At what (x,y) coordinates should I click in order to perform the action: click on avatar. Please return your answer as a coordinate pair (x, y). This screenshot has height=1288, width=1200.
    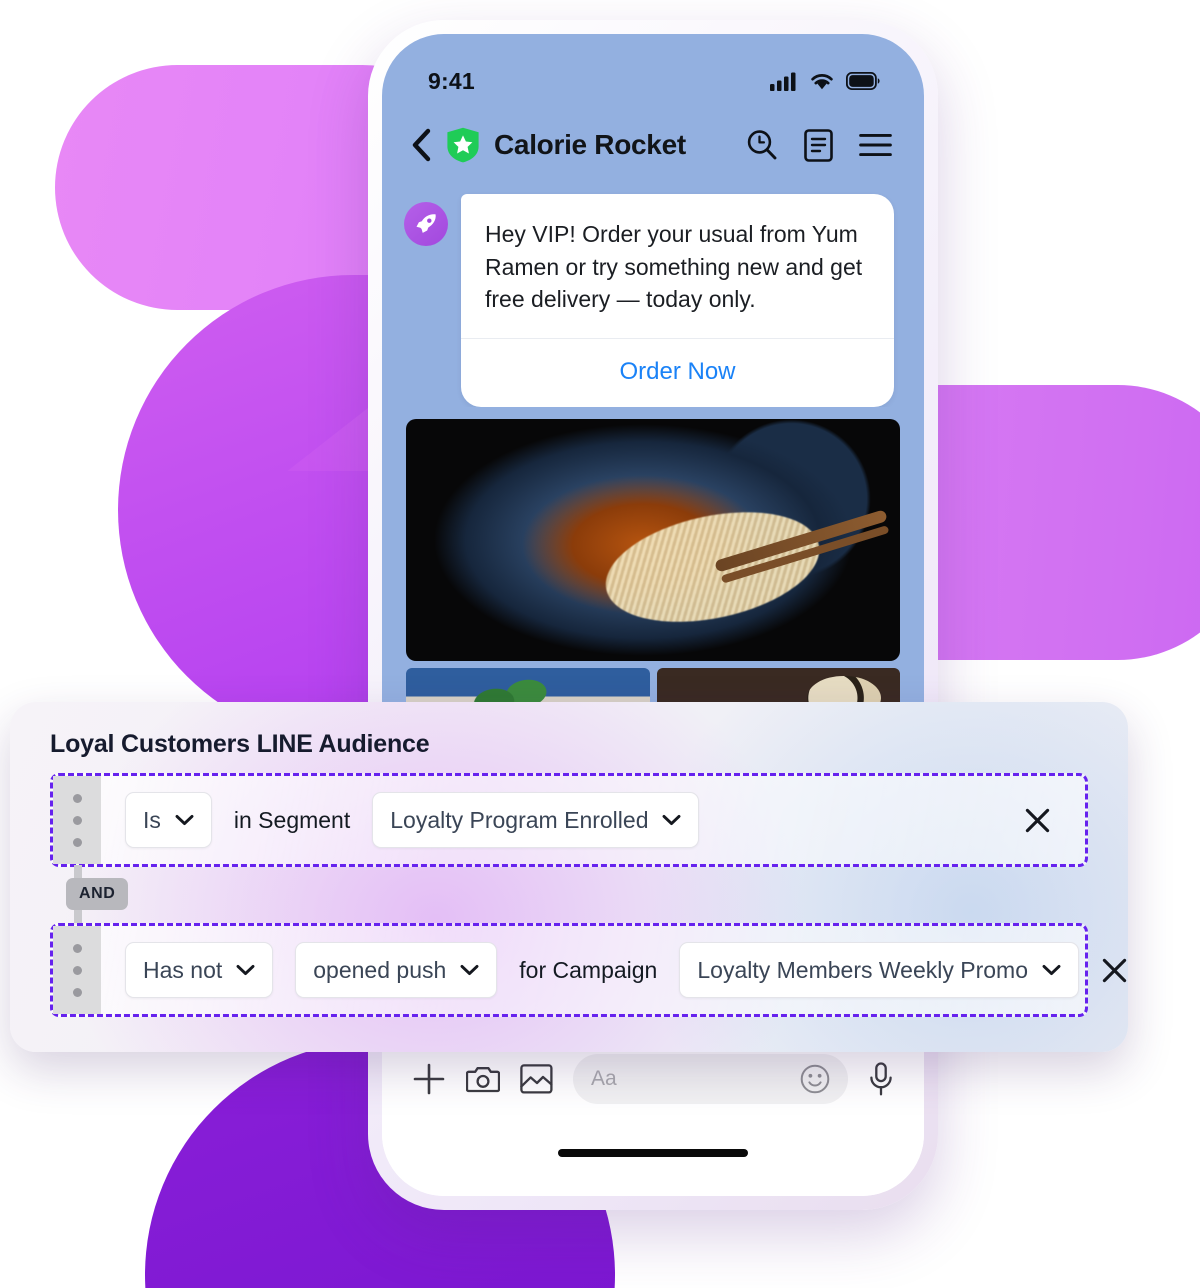
    Looking at the image, I should click on (426, 224).